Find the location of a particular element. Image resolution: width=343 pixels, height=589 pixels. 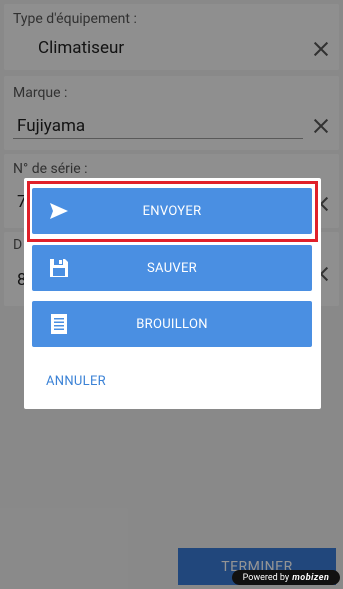

send-label: ENVOYER is located at coordinates (172, 211).